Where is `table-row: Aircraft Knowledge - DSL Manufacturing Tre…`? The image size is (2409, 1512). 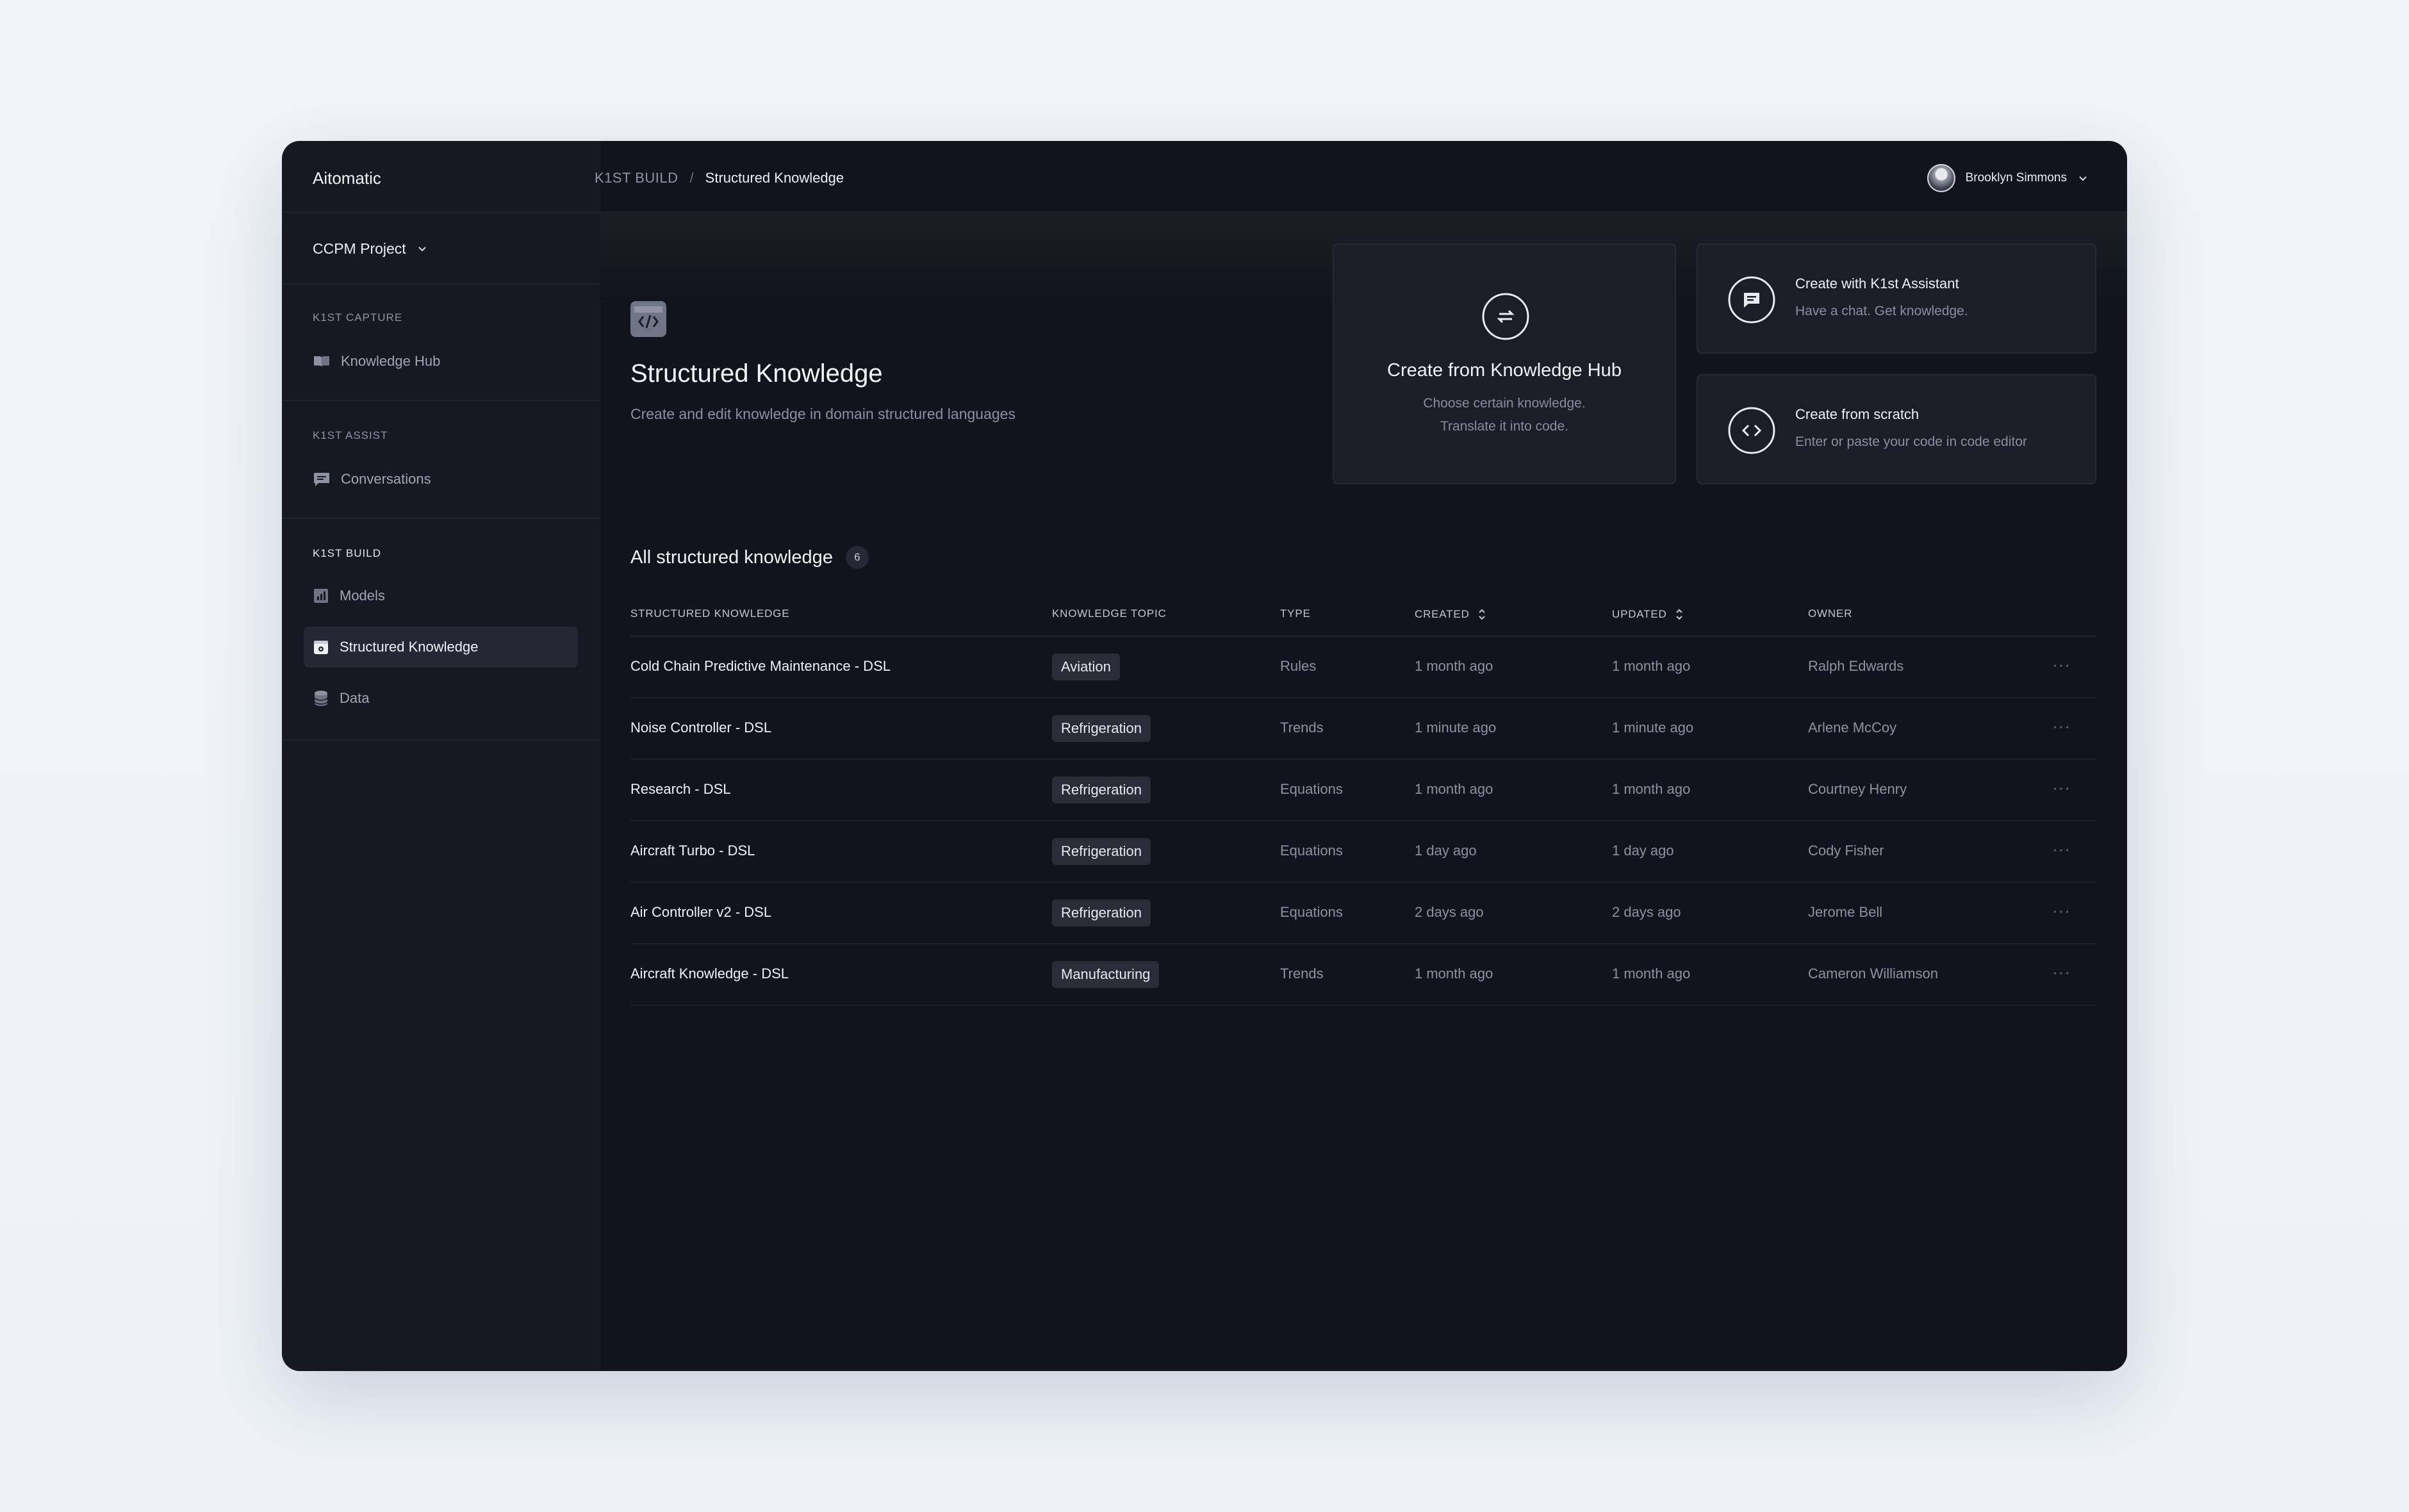 table-row: Aircraft Knowledge - DSL Manufacturing Tre… is located at coordinates (1363, 974).